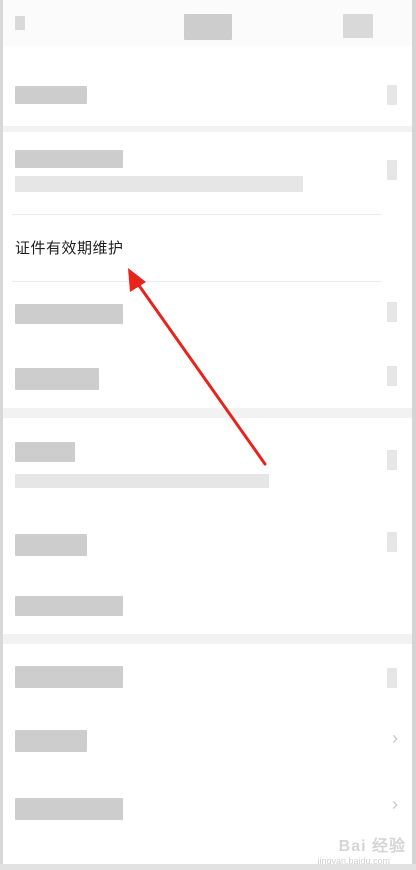  Describe the element at coordinates (197, 367) in the screenshot. I see `red-annotation-arrow` at that location.